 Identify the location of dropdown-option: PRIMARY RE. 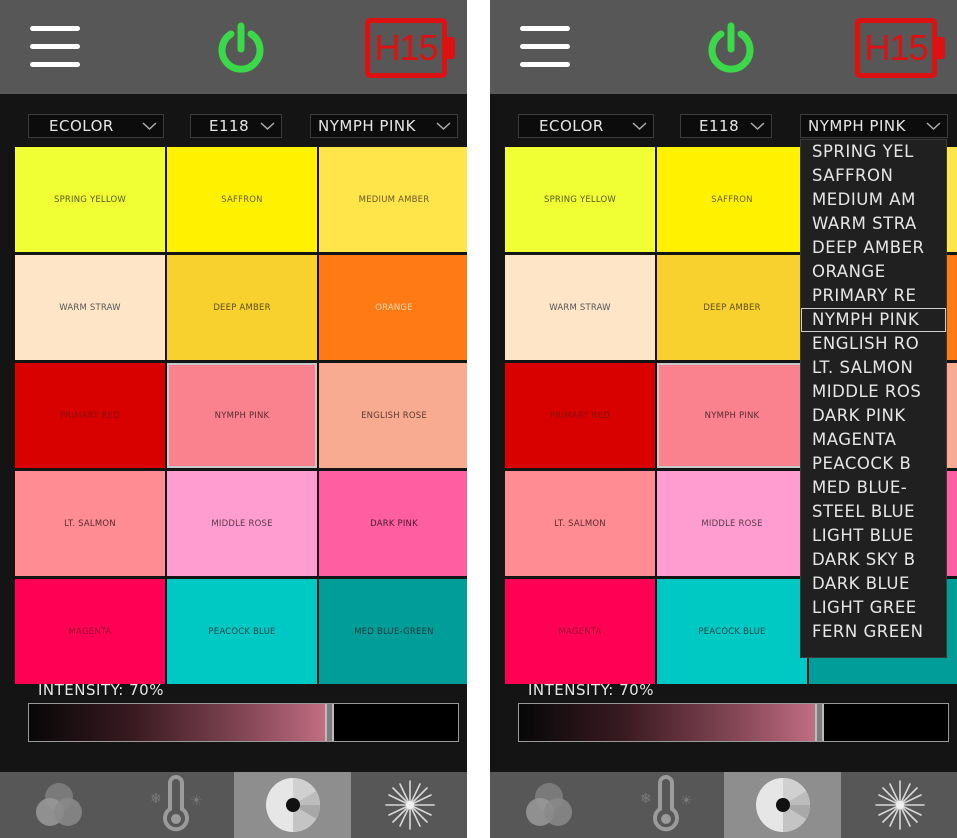
(873, 296).